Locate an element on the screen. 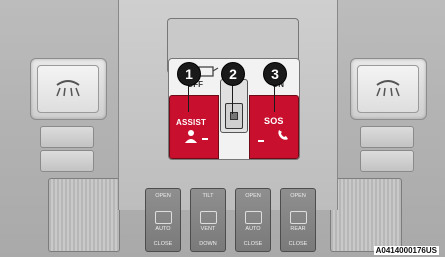  vent-icon is located at coordinates (208, 217).